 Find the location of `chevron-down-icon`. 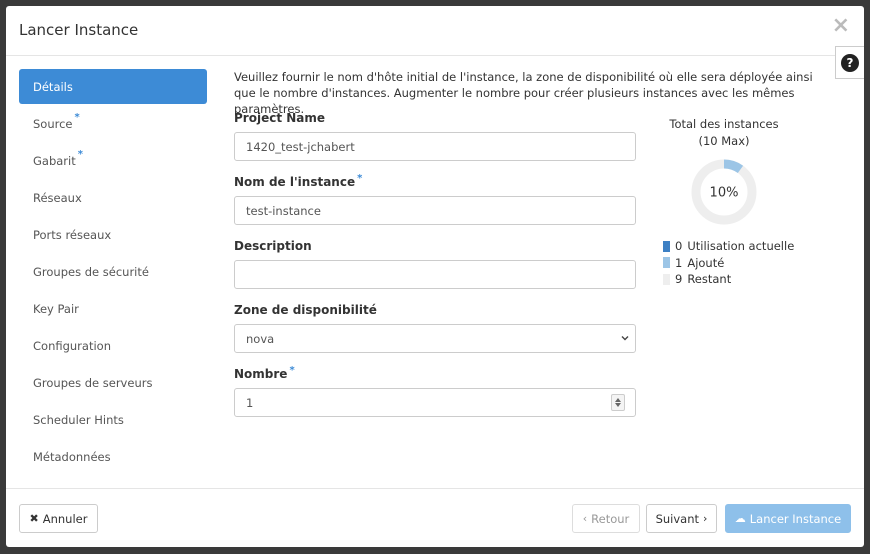

chevron-down-icon is located at coordinates (625, 338).